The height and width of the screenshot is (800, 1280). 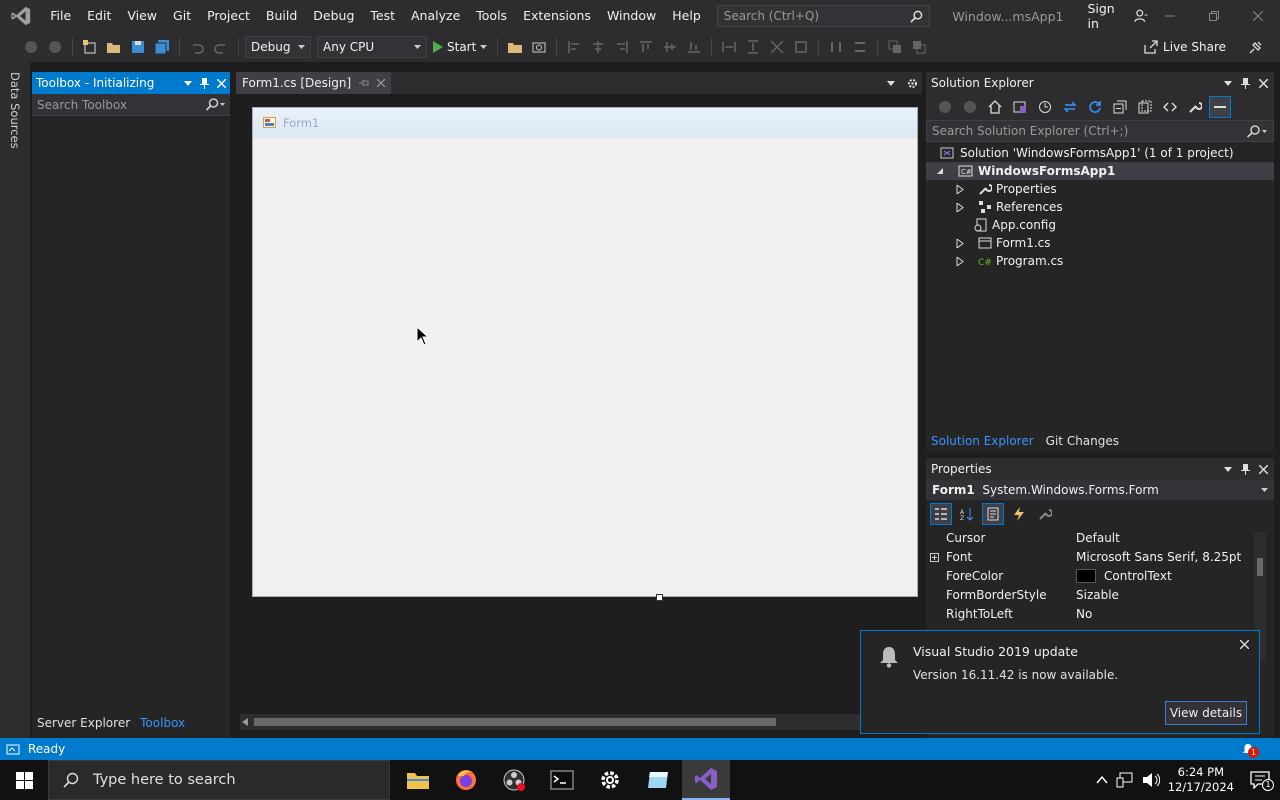 What do you see at coordinates (24, 780) in the screenshot?
I see `windows-start-button` at bounding box center [24, 780].